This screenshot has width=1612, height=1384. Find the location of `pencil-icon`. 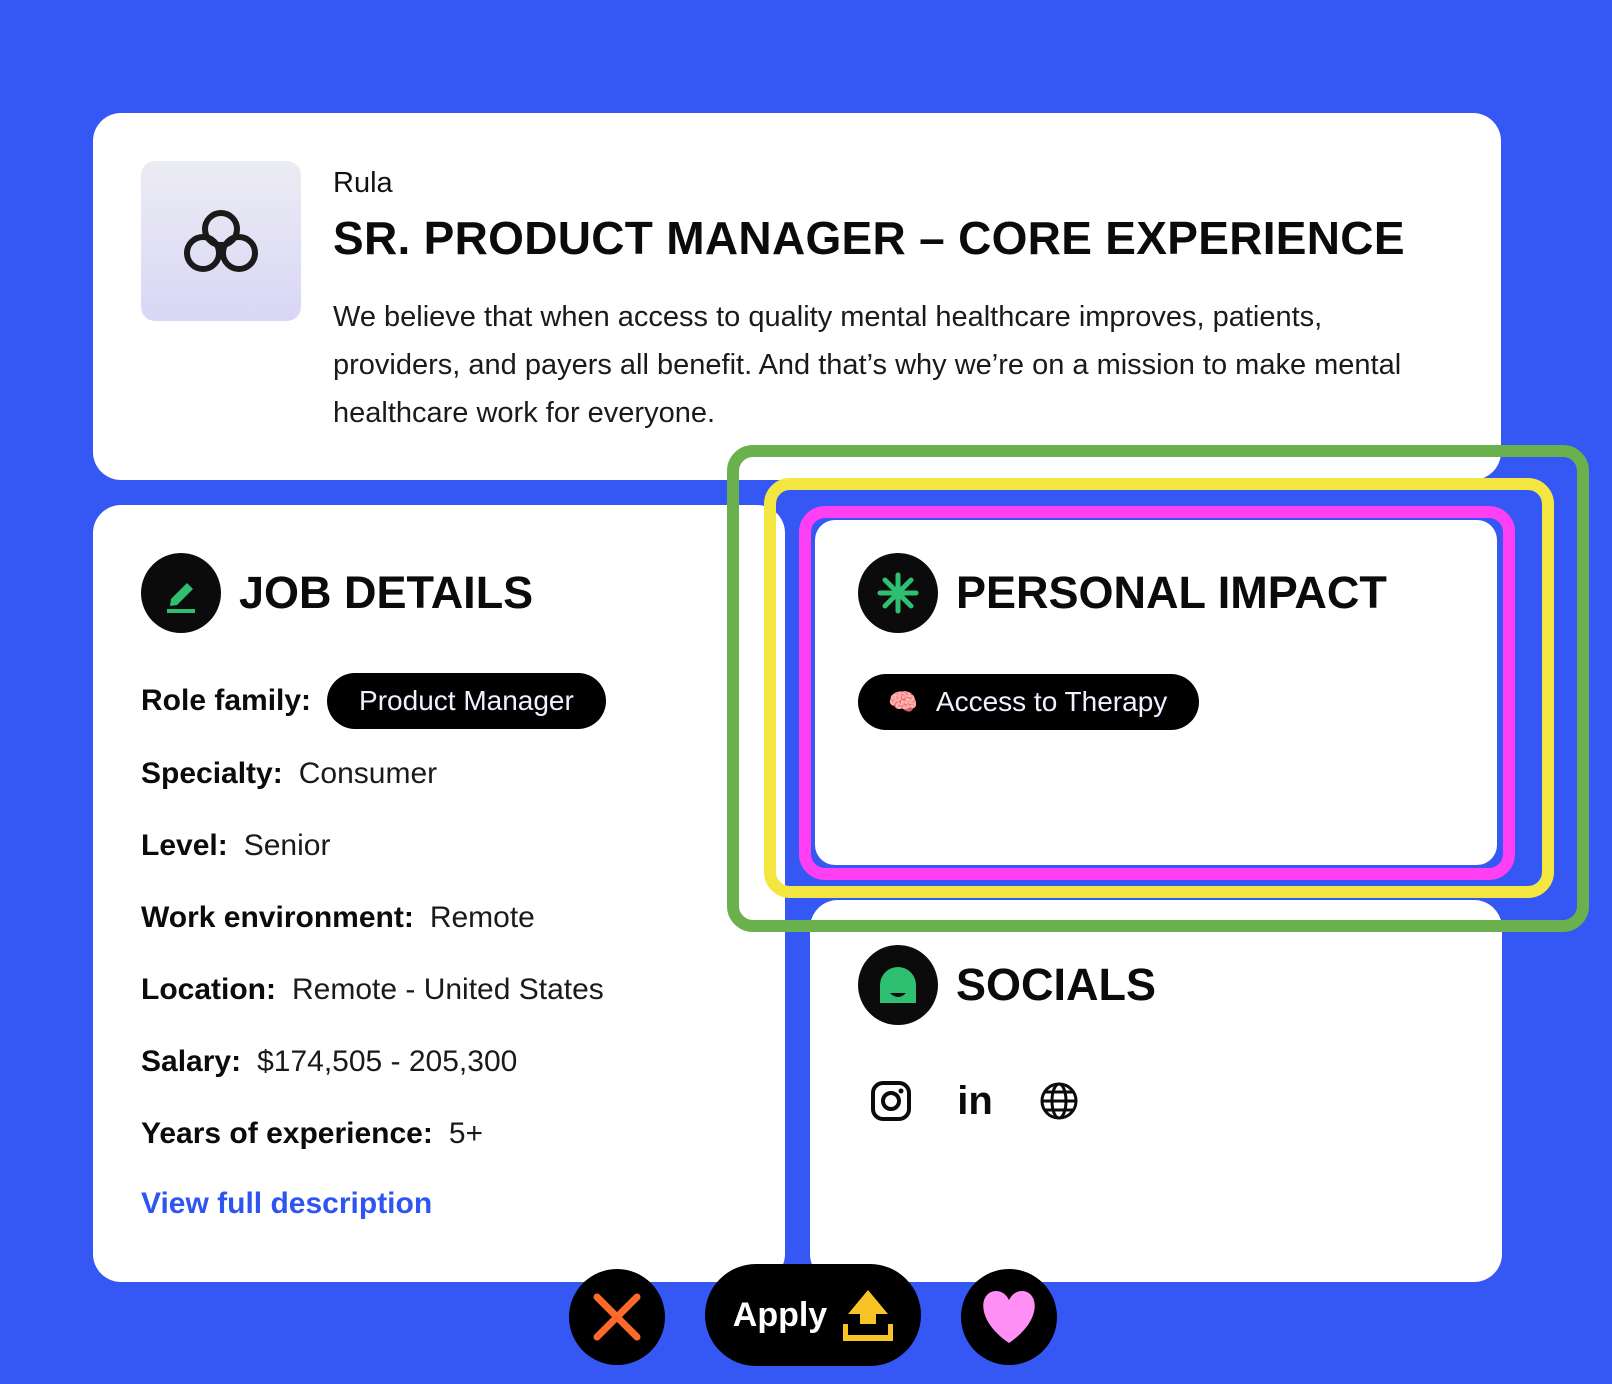

pencil-icon is located at coordinates (181, 593).